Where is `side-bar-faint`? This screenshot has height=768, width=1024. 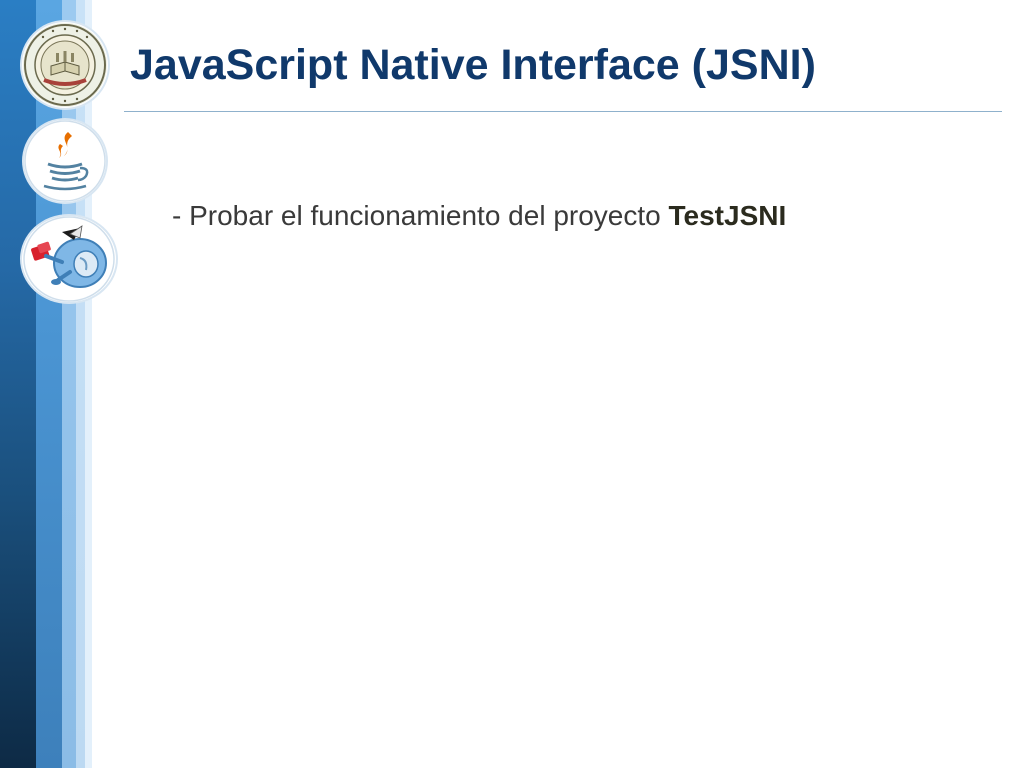 side-bar-faint is located at coordinates (88, 384).